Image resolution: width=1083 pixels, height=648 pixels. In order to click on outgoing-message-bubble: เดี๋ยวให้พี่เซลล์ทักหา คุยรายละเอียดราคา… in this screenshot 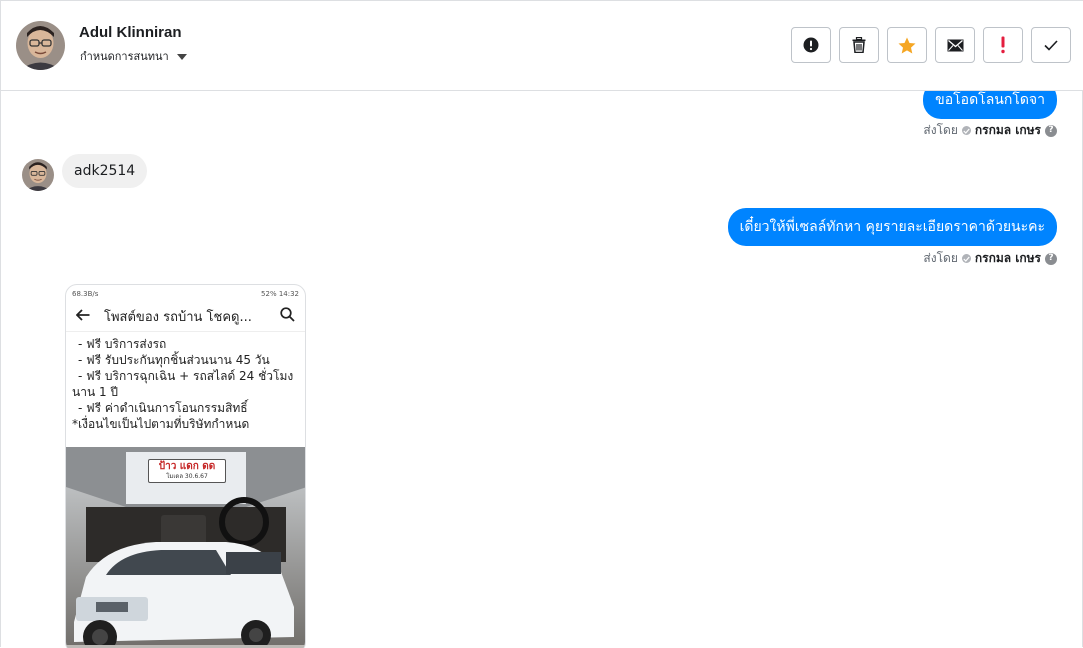, I will do `click(892, 227)`.